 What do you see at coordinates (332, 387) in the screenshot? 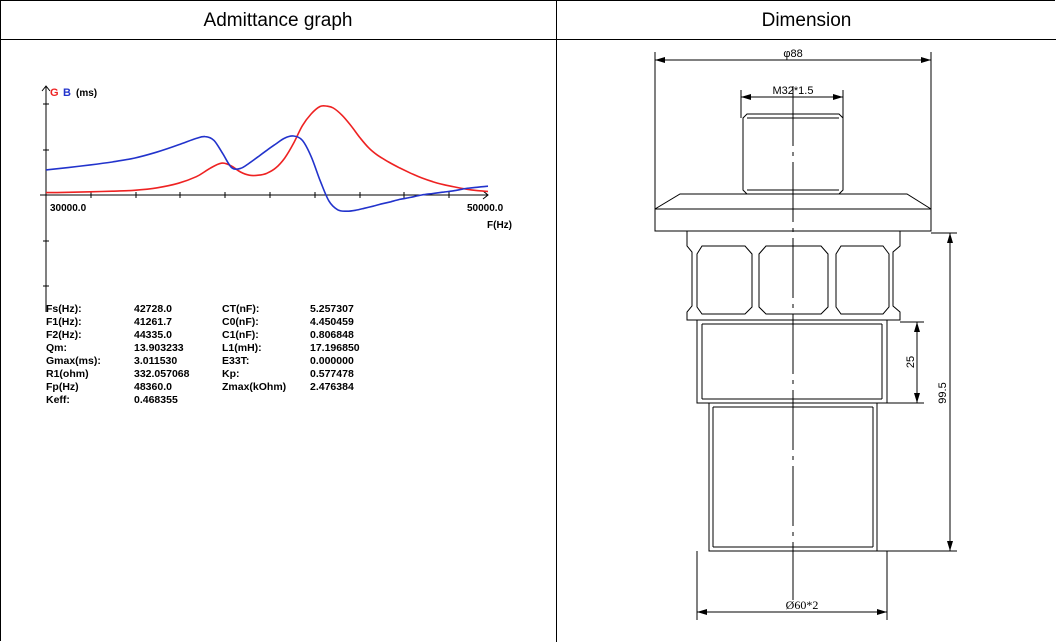
I see `param-value: 2.476384` at bounding box center [332, 387].